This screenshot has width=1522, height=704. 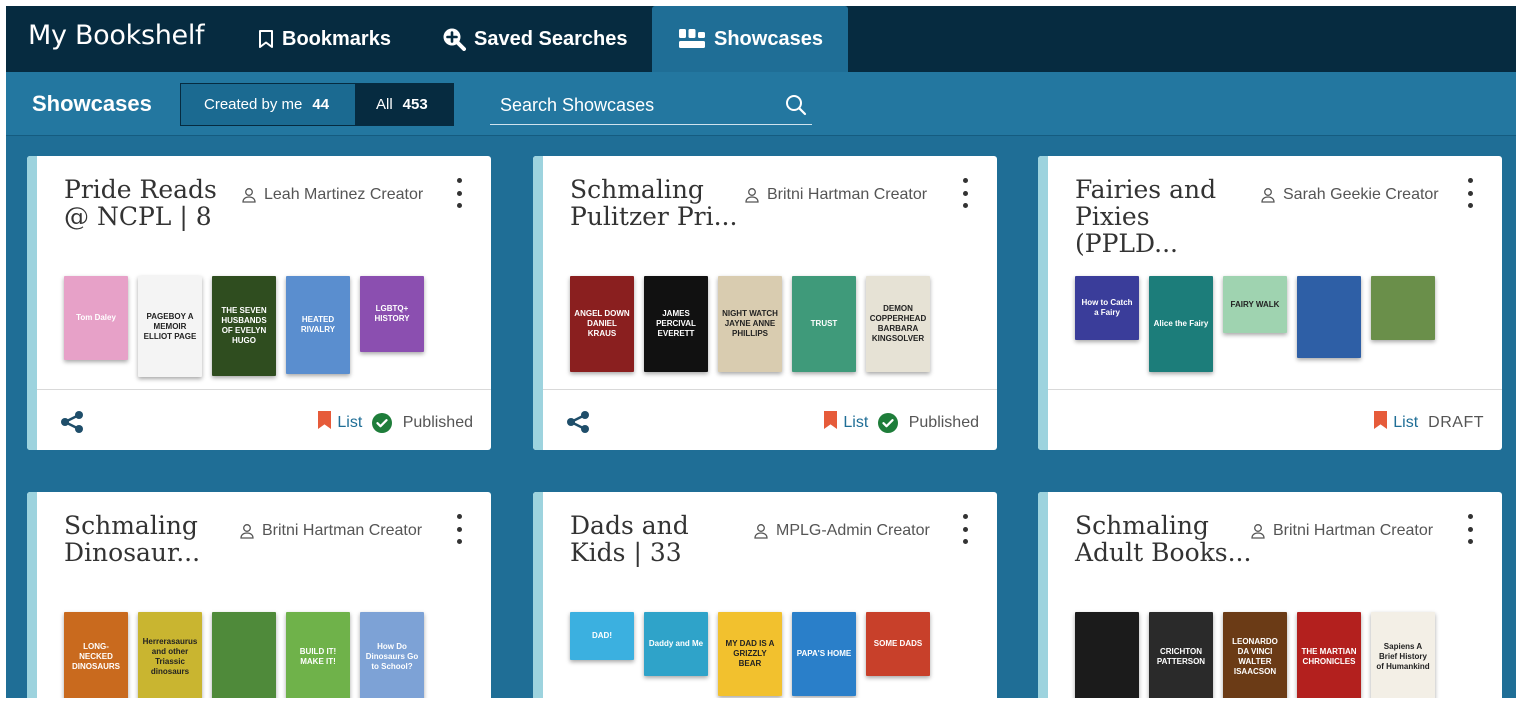 I want to click on showcases-toolbar: Showcases Created by me 44 All 453, so click(x=761, y=104).